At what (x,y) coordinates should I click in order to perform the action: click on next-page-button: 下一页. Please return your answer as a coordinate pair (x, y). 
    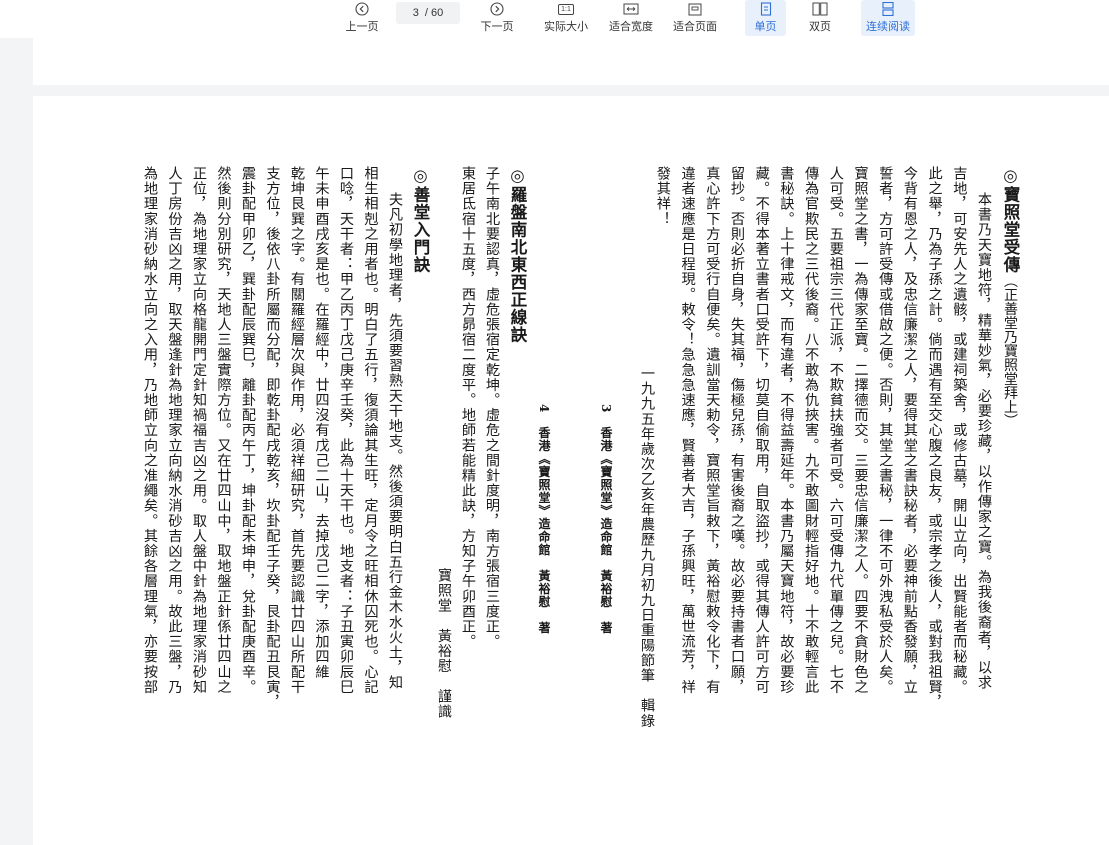
    Looking at the image, I should click on (497, 18).